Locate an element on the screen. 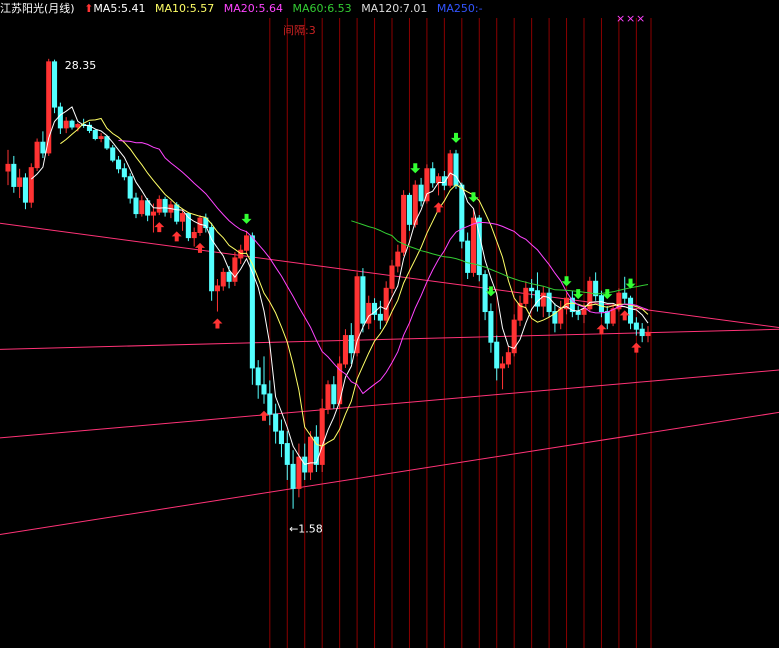  high-price-label: 28.35 is located at coordinates (81, 65).